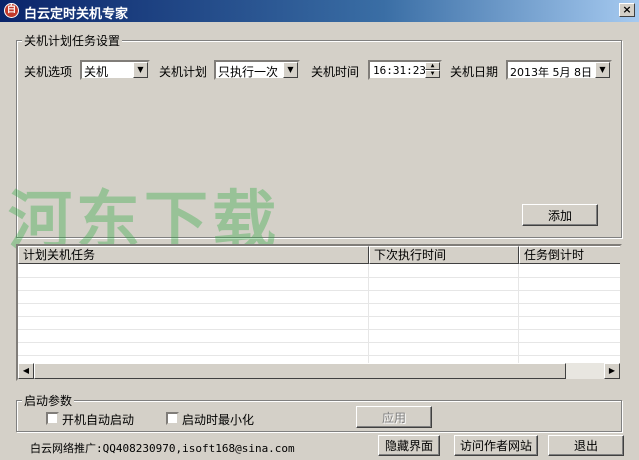 Image resolution: width=639 pixels, height=460 pixels. Describe the element at coordinates (115, 70) in the screenshot. I see `shutdown-option-select: 关机 ▼` at that location.